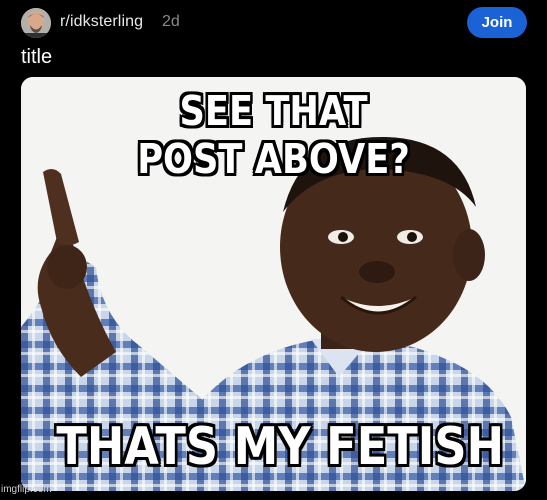 This screenshot has height=500, width=547. I want to click on post-age: 2d, so click(171, 21).